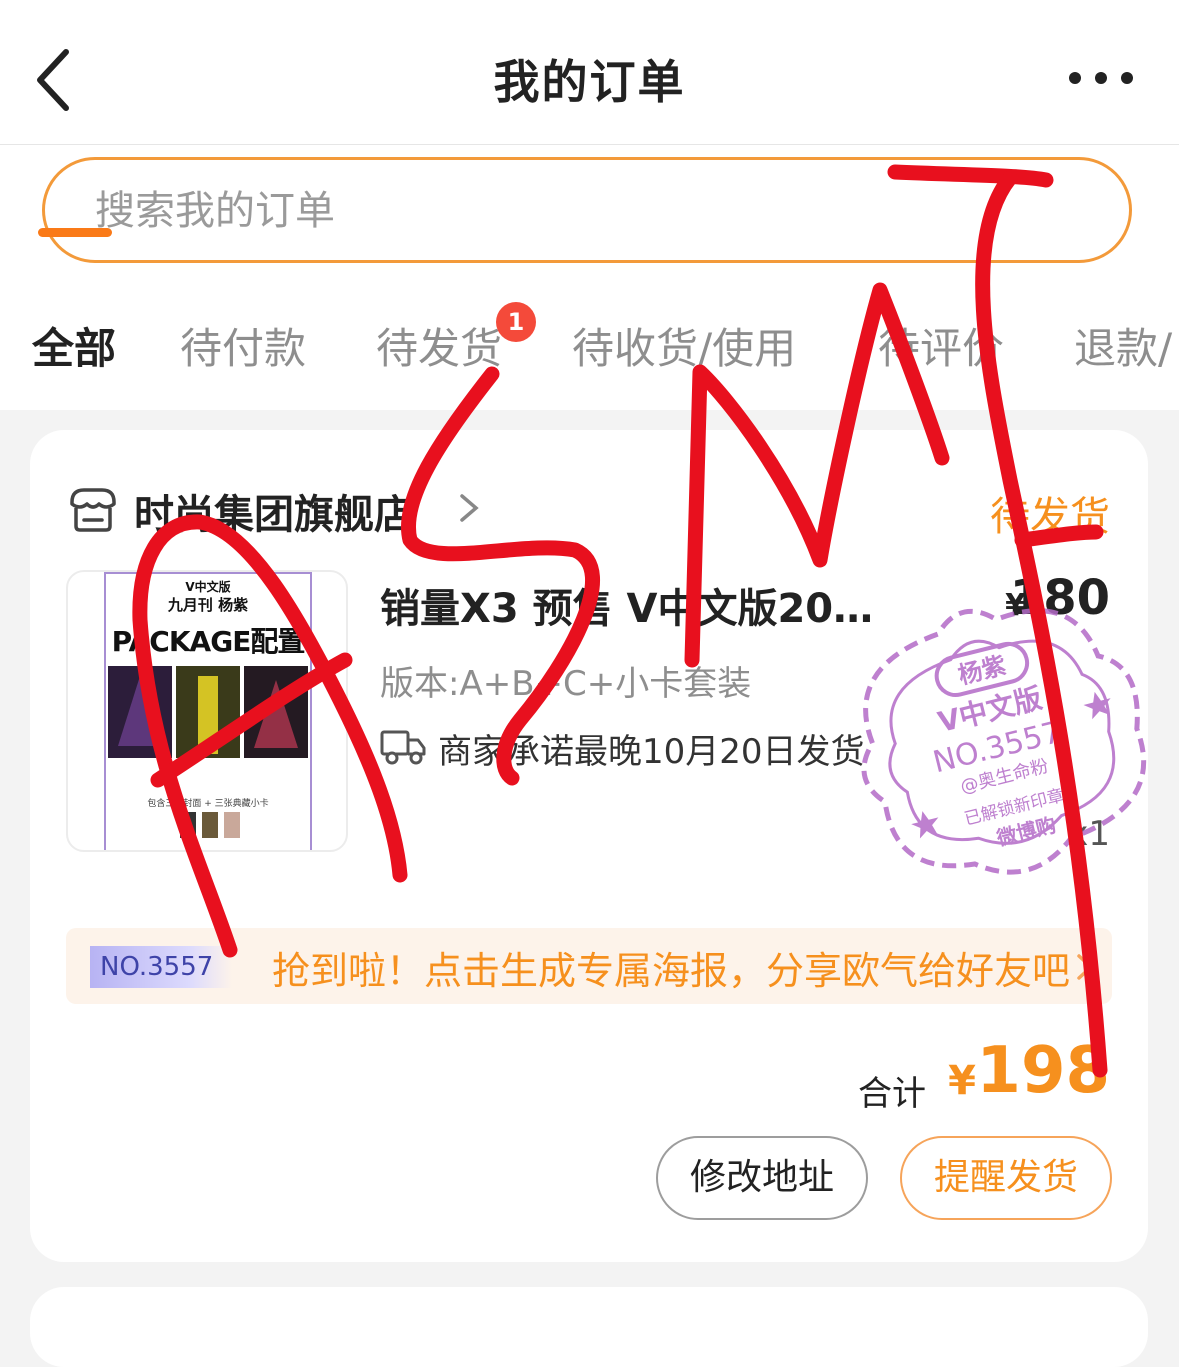  I want to click on more-button, so click(1103, 78).